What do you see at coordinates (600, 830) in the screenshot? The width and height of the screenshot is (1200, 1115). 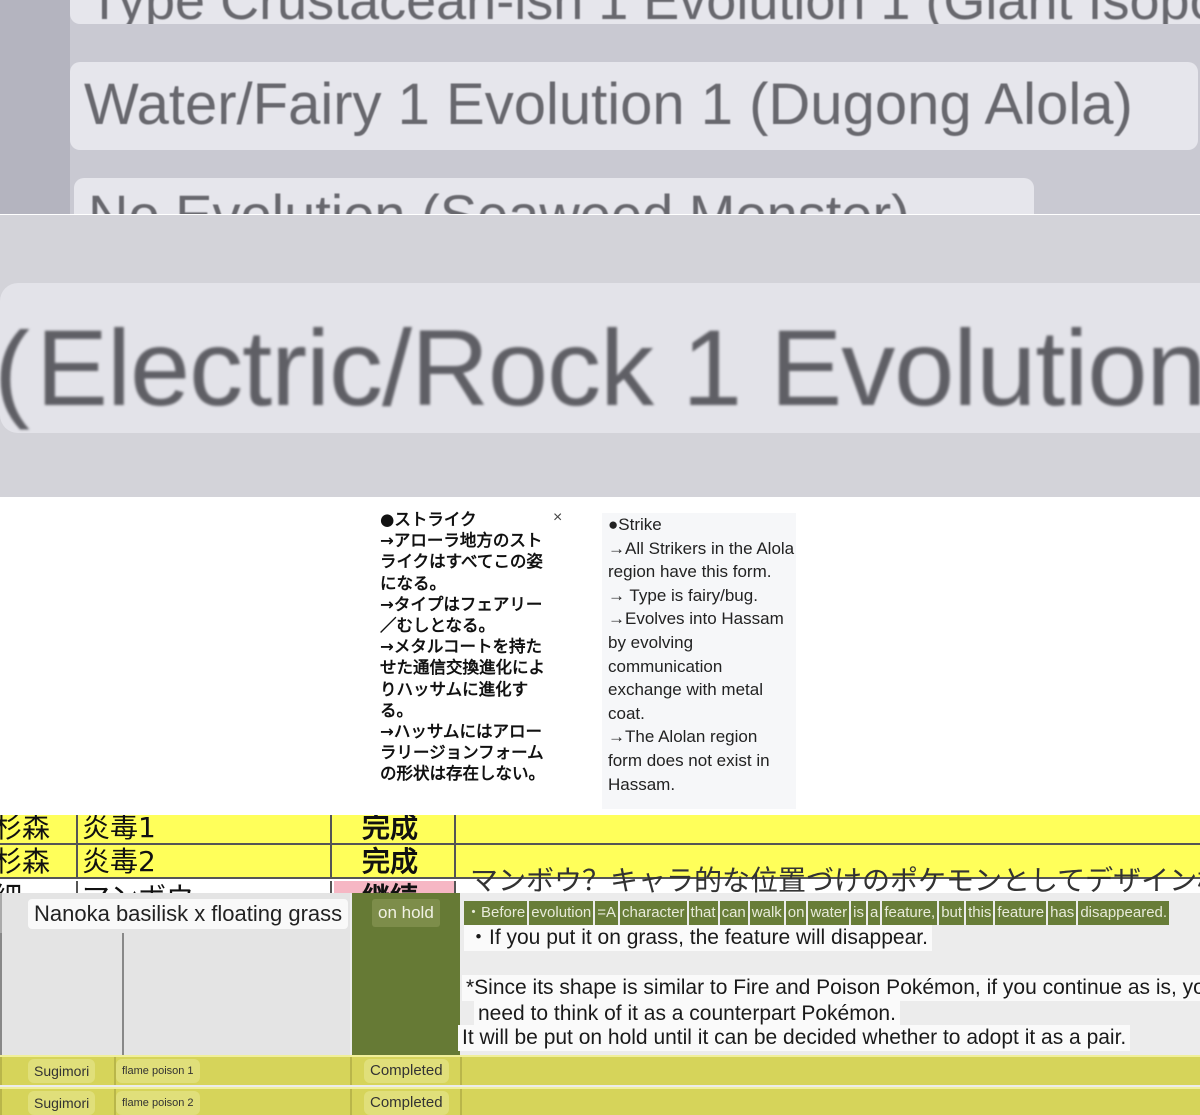 I see `table-row: 杉森 炎毒1 完成` at bounding box center [600, 830].